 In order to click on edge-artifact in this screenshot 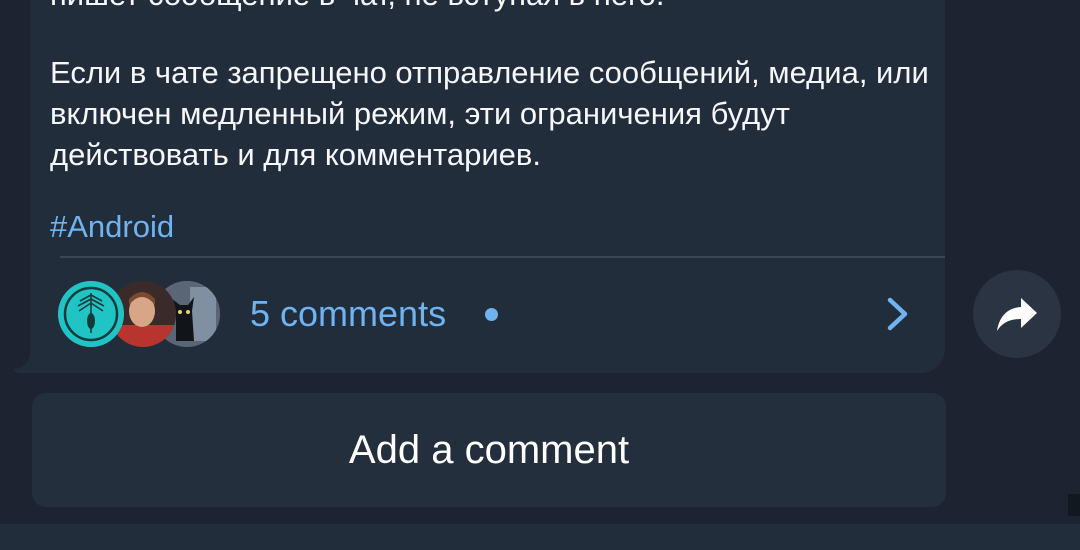, I will do `click(1074, 505)`.